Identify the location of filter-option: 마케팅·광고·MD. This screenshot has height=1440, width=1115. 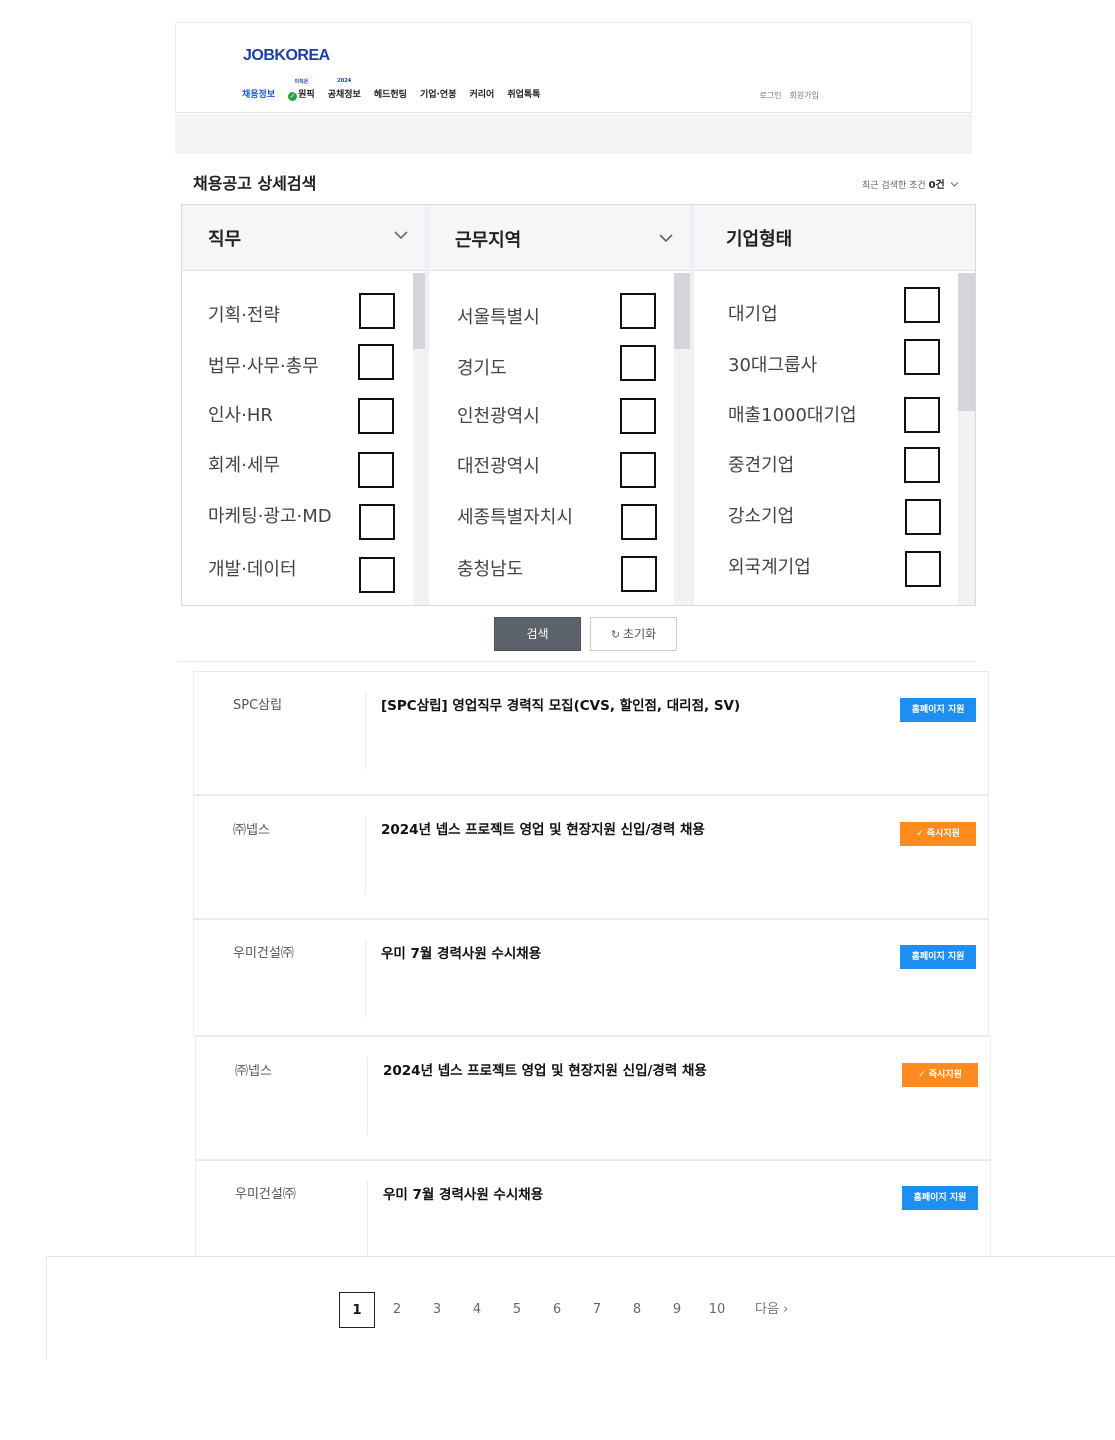
(303, 525).